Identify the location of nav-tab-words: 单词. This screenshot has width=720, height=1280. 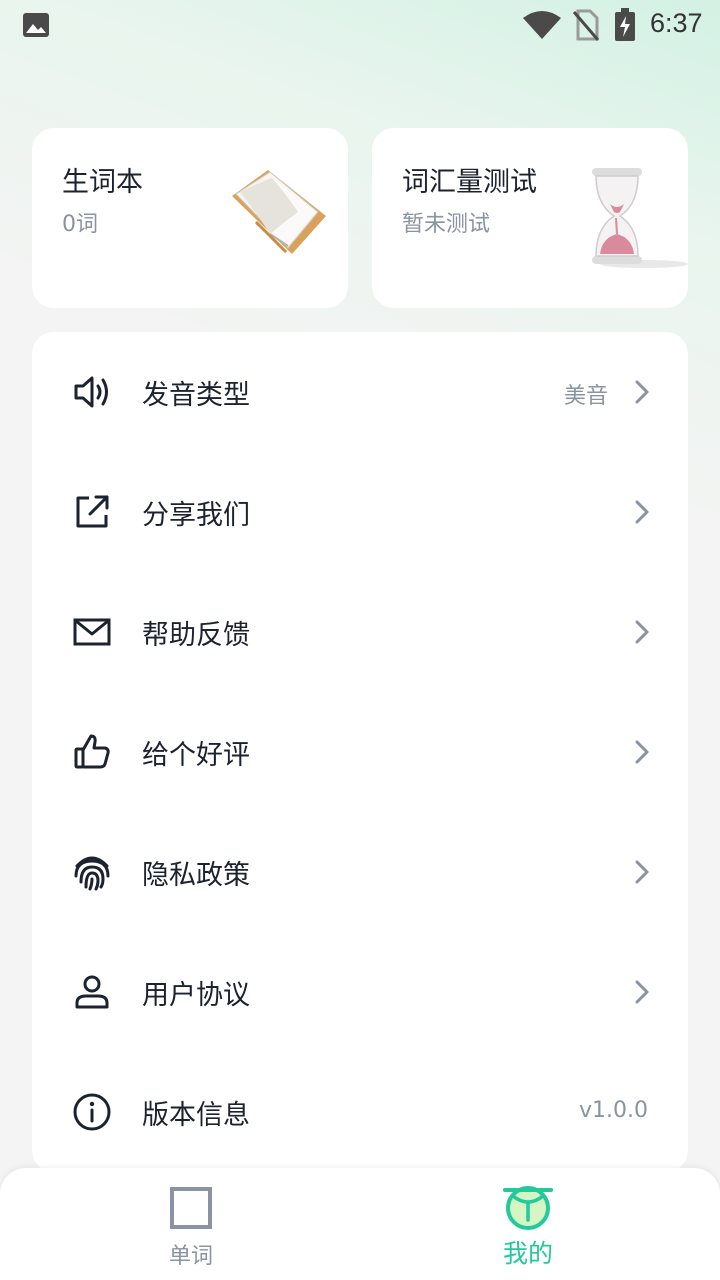
(191, 1224).